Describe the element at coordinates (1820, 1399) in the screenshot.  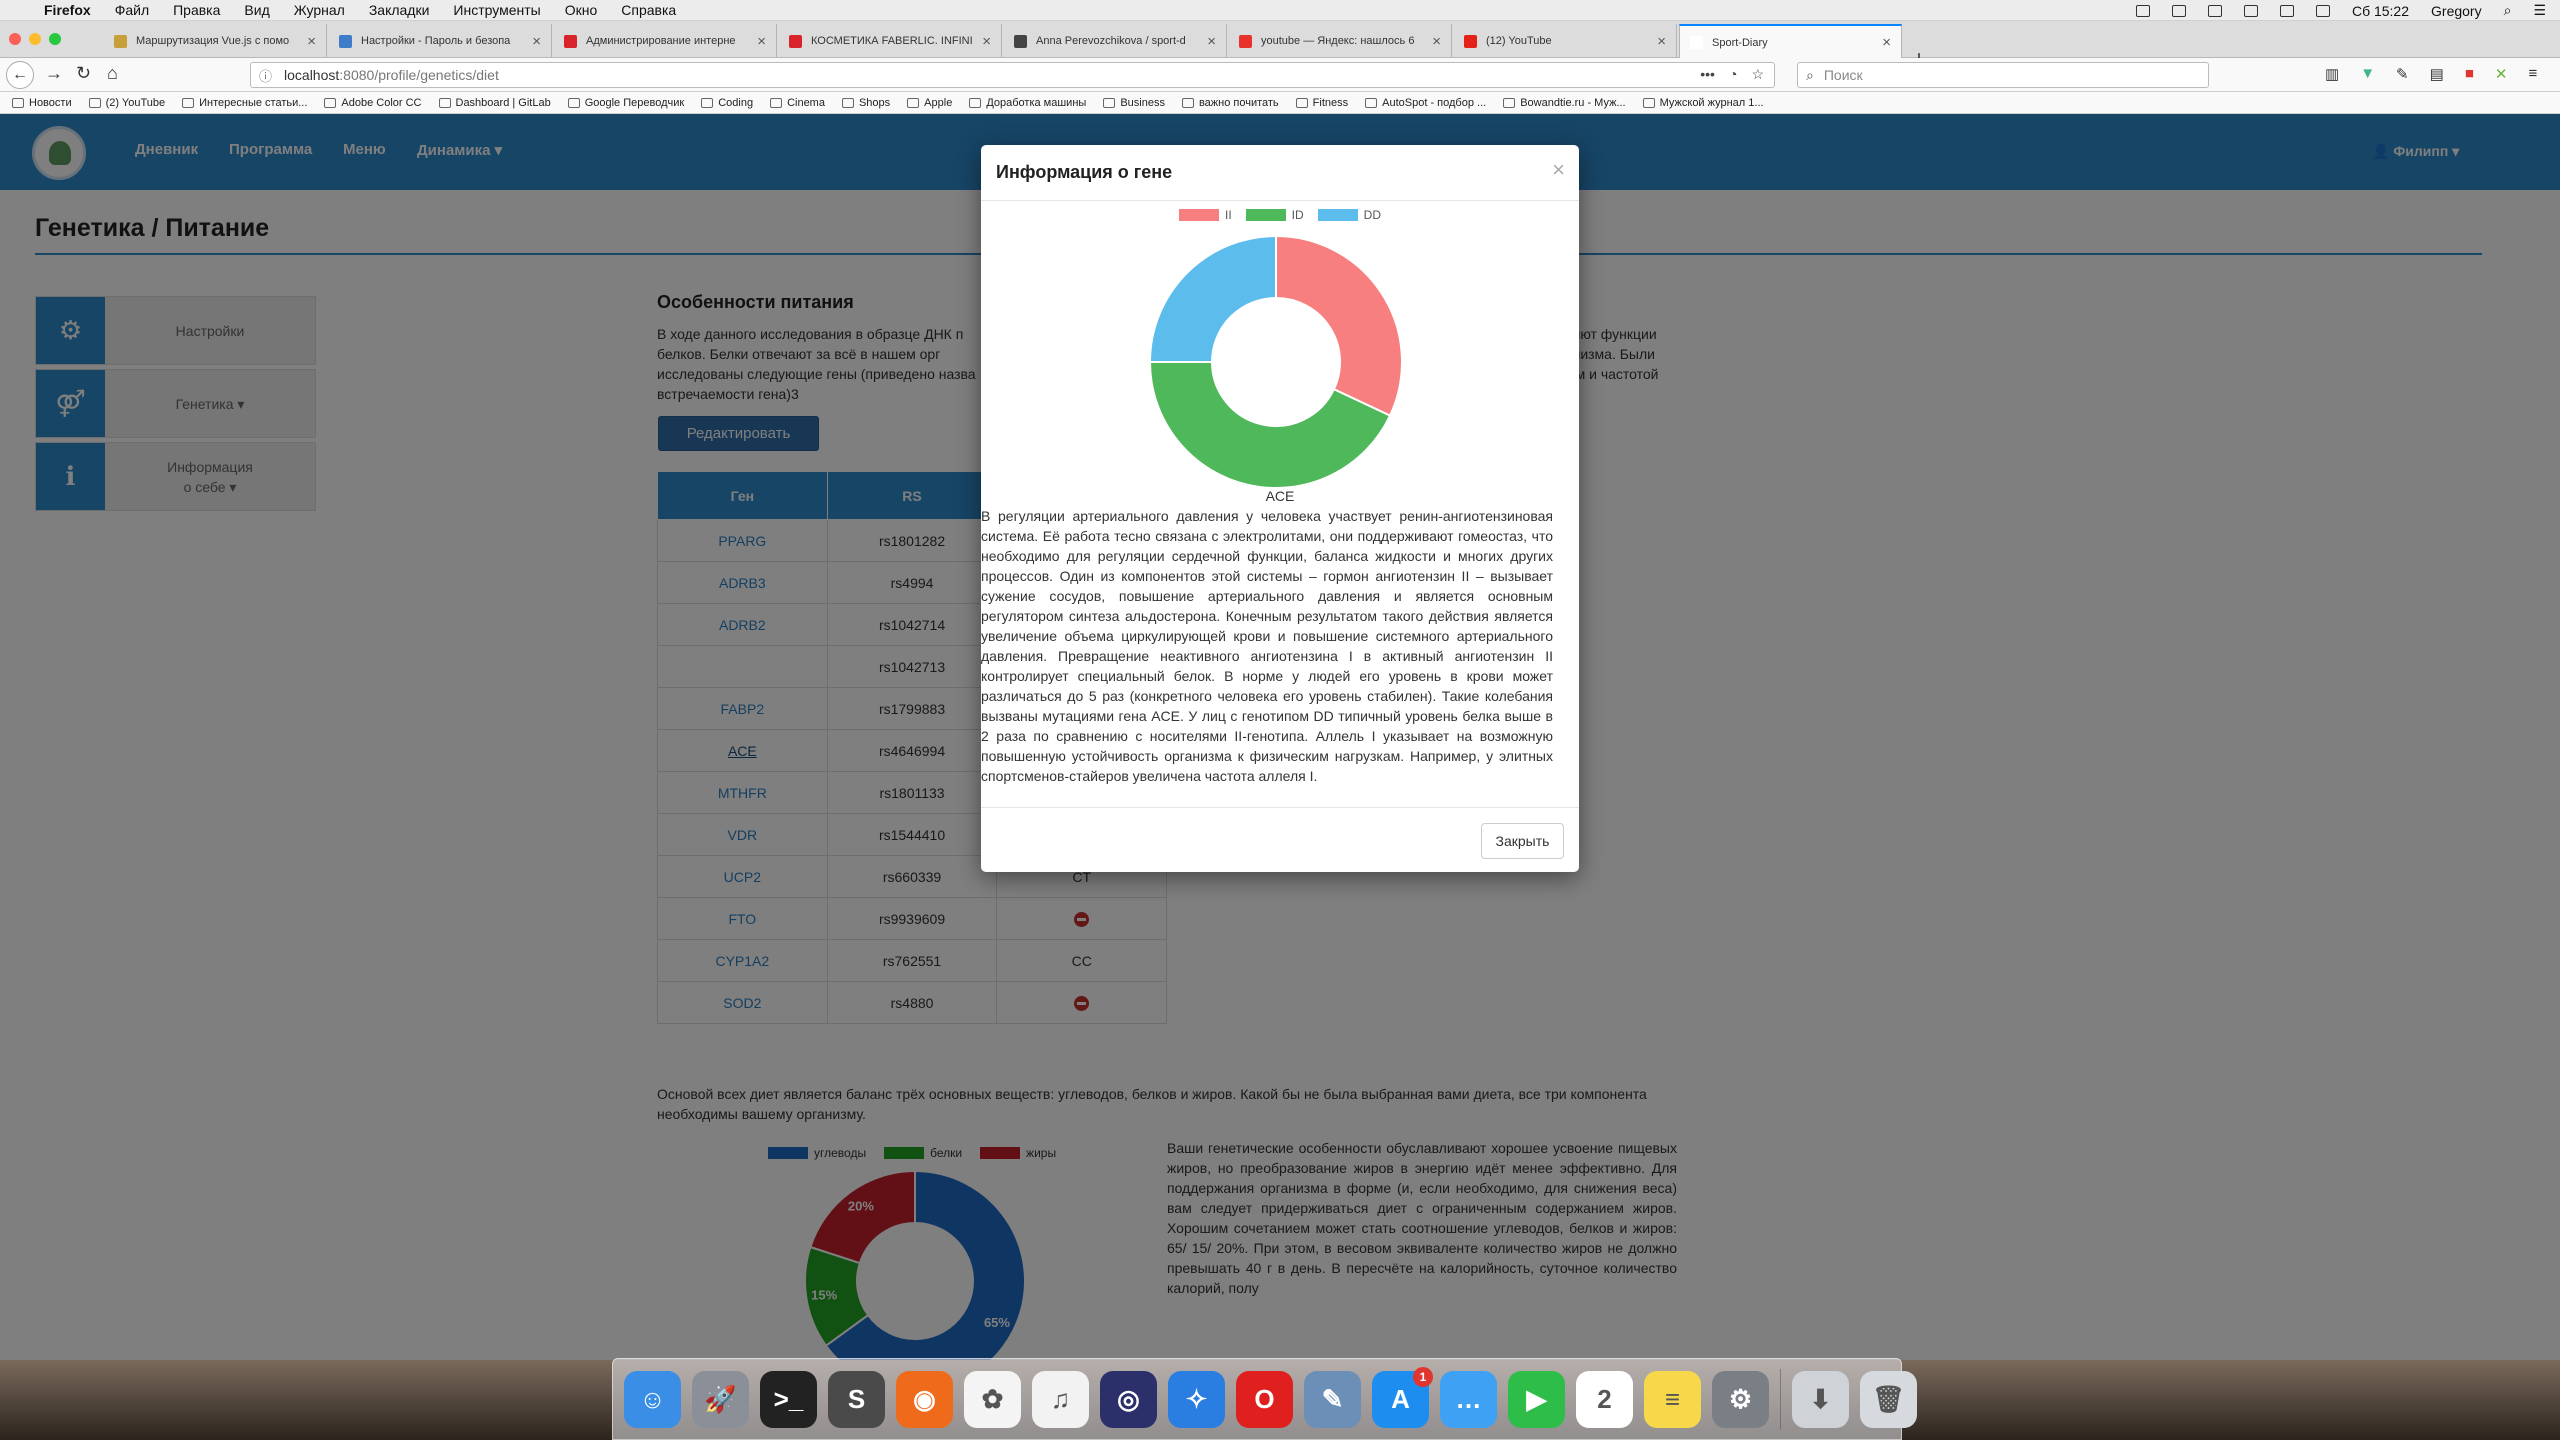
I see `downloads-icon: ⬇` at that location.